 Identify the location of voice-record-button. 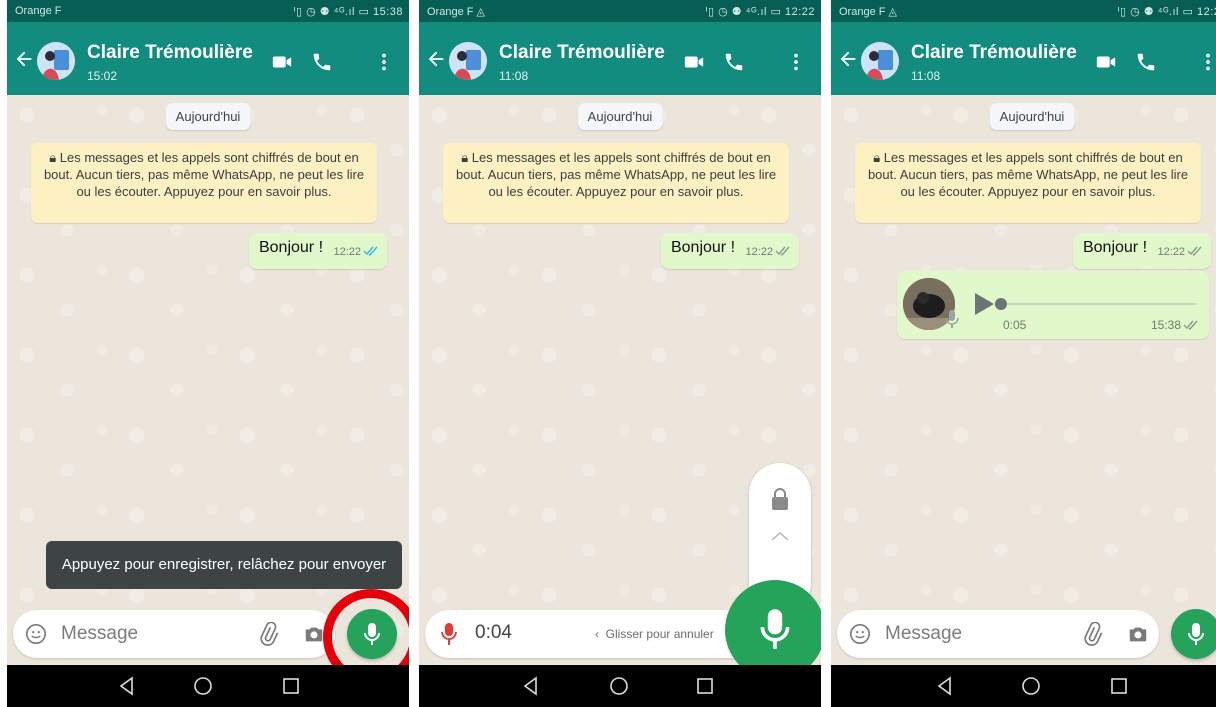
(1193, 634).